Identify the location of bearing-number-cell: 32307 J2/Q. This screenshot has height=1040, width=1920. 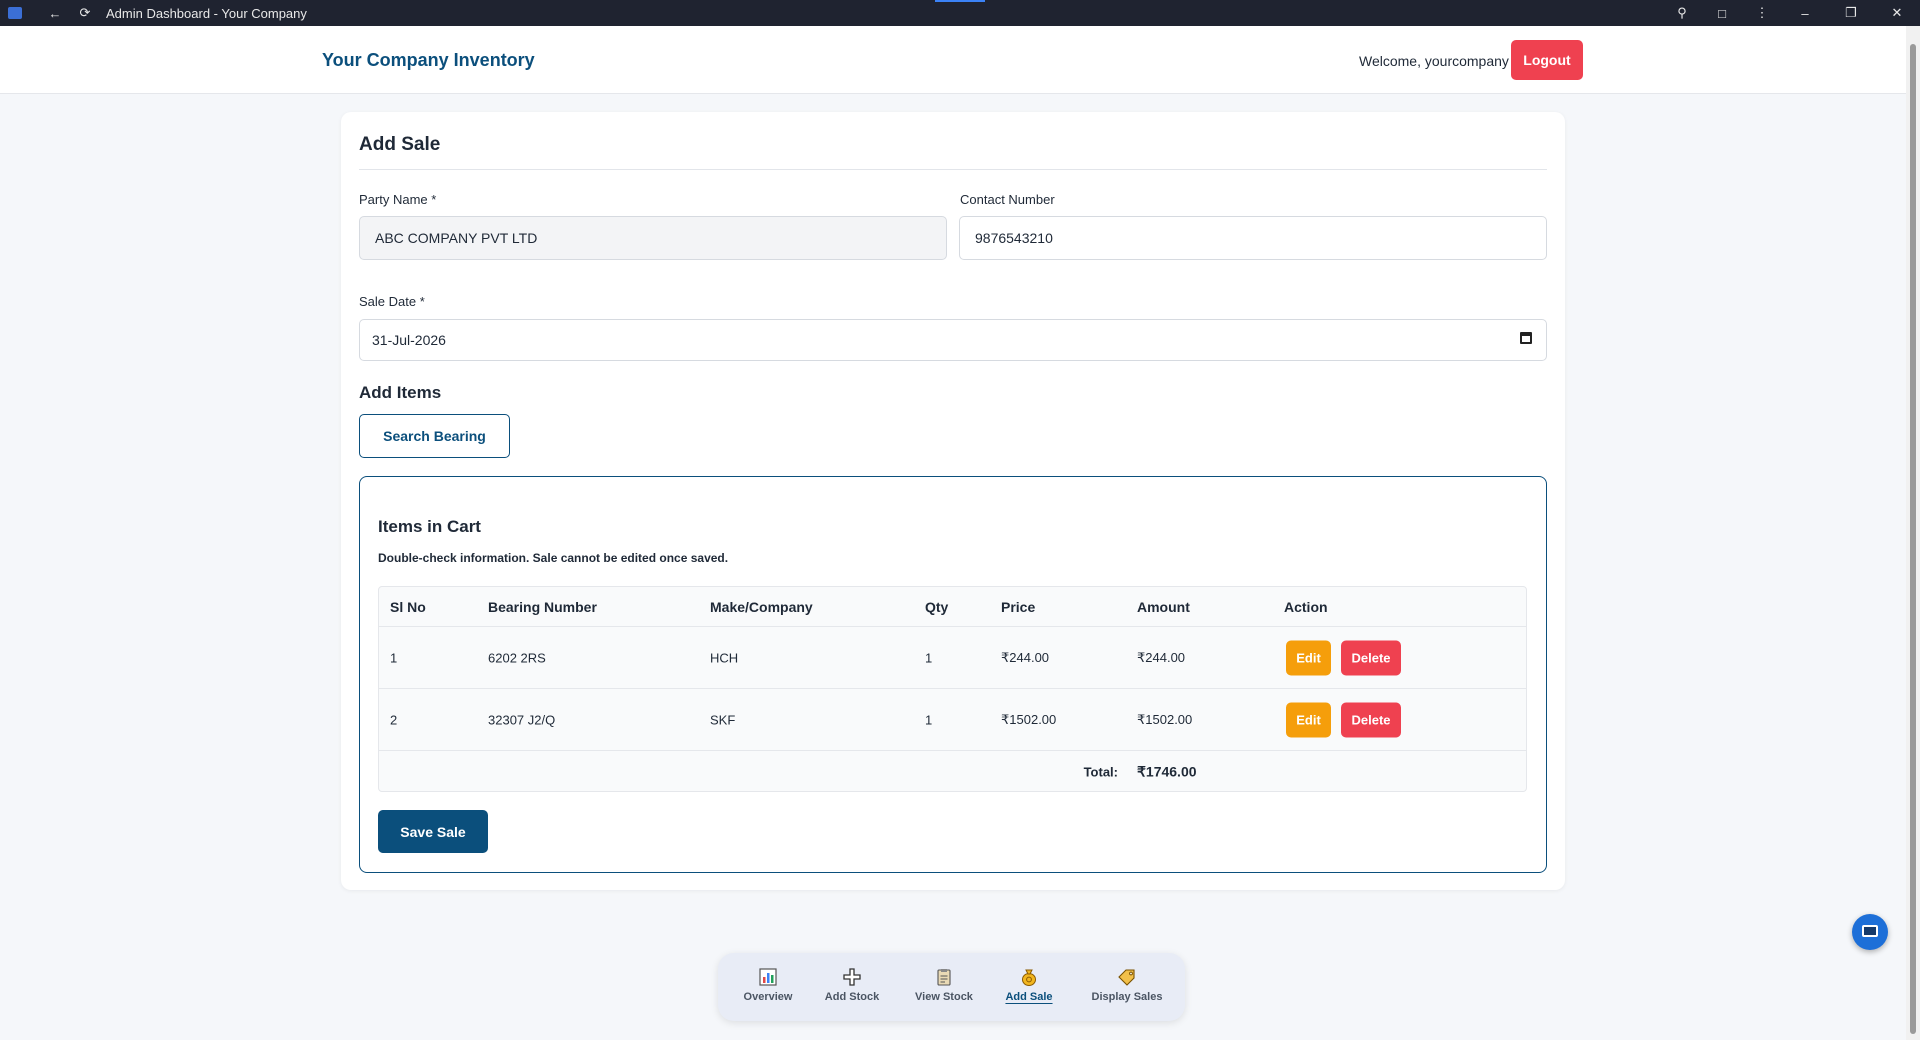
(522, 719).